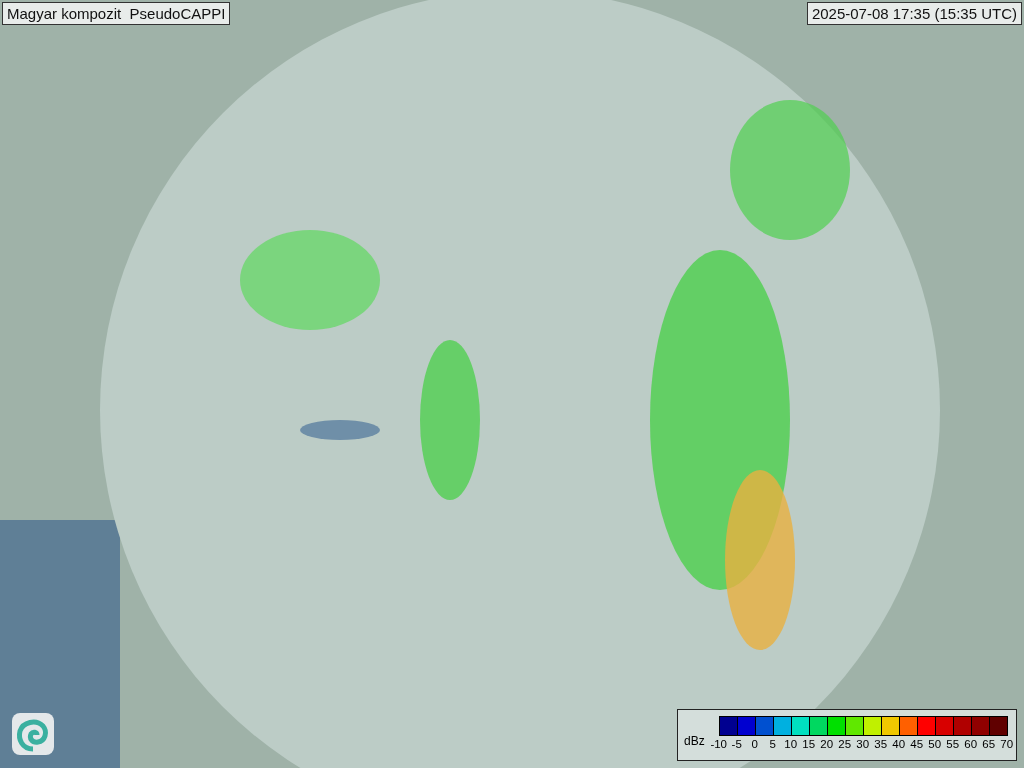 The height and width of the screenshot is (768, 1024). What do you see at coordinates (1007, 744) in the screenshot?
I see `tick-label: 70` at bounding box center [1007, 744].